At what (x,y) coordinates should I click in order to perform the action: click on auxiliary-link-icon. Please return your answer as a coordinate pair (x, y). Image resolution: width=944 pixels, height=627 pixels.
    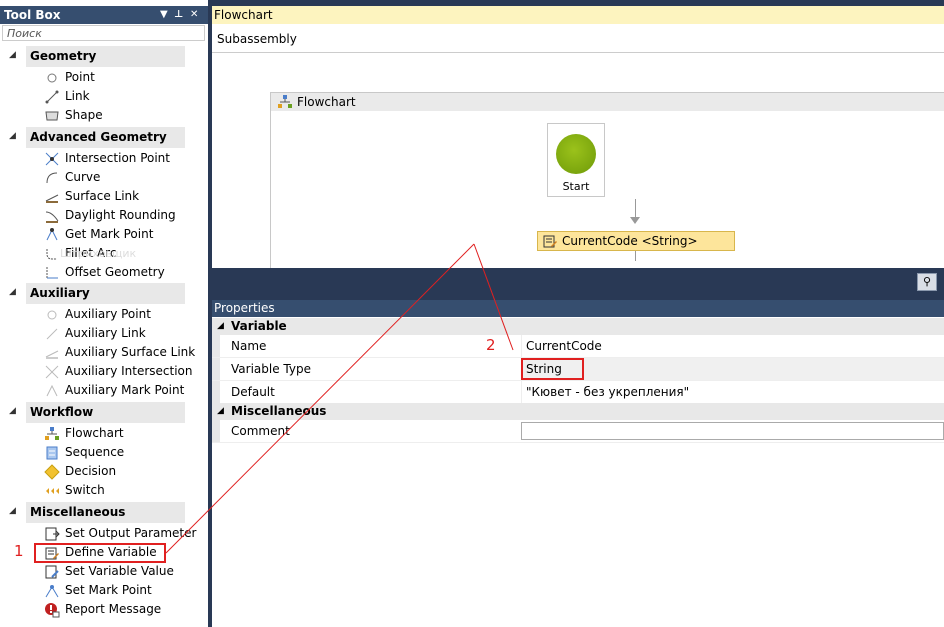
    Looking at the image, I should click on (52, 334).